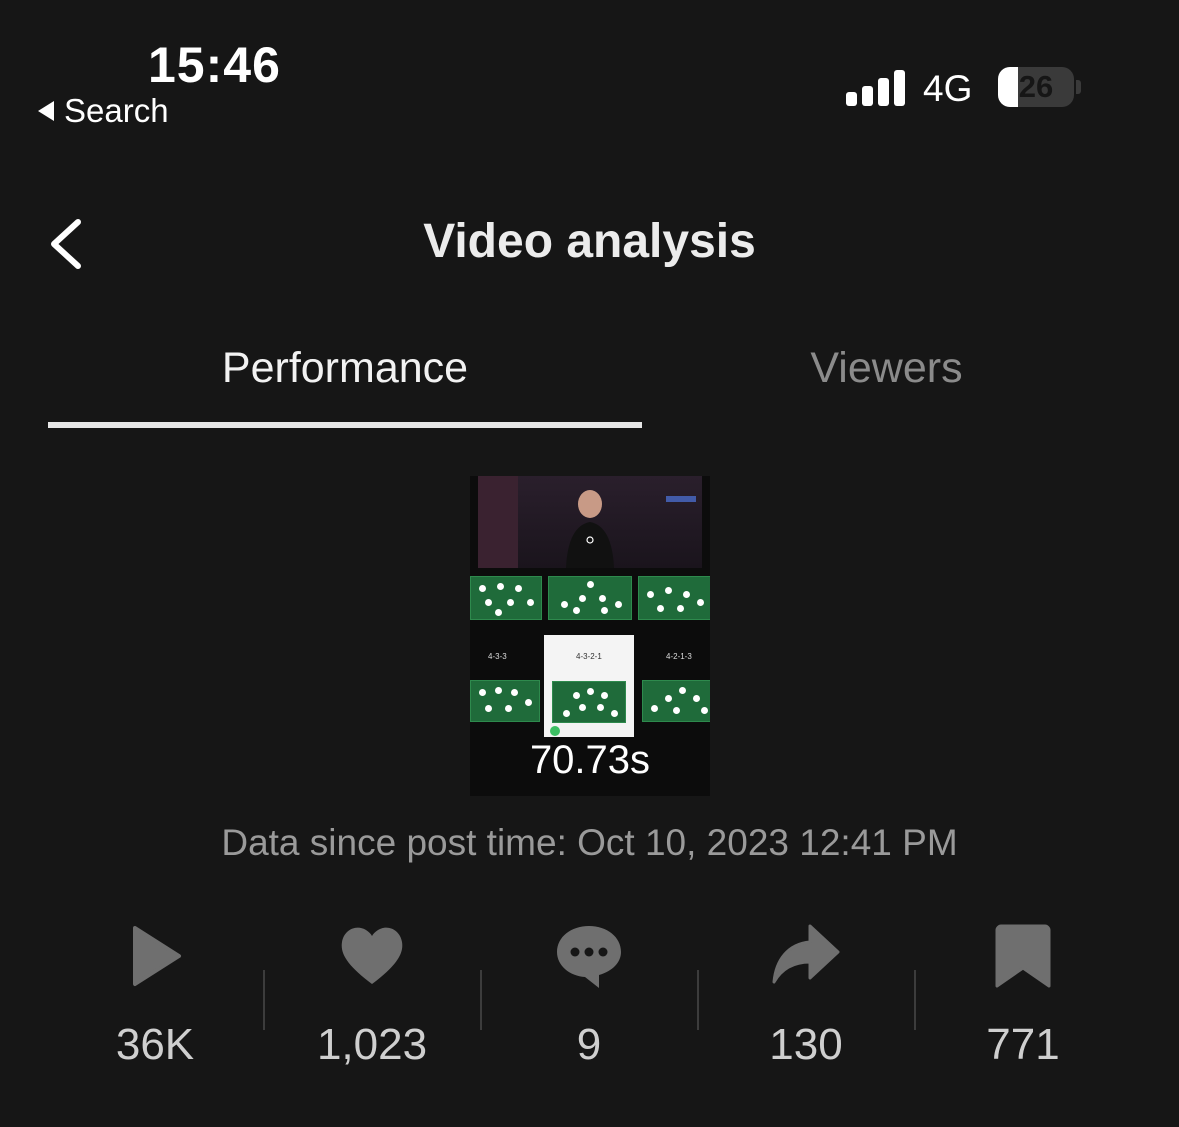  I want to click on stat-comments: 9, so click(589, 995).